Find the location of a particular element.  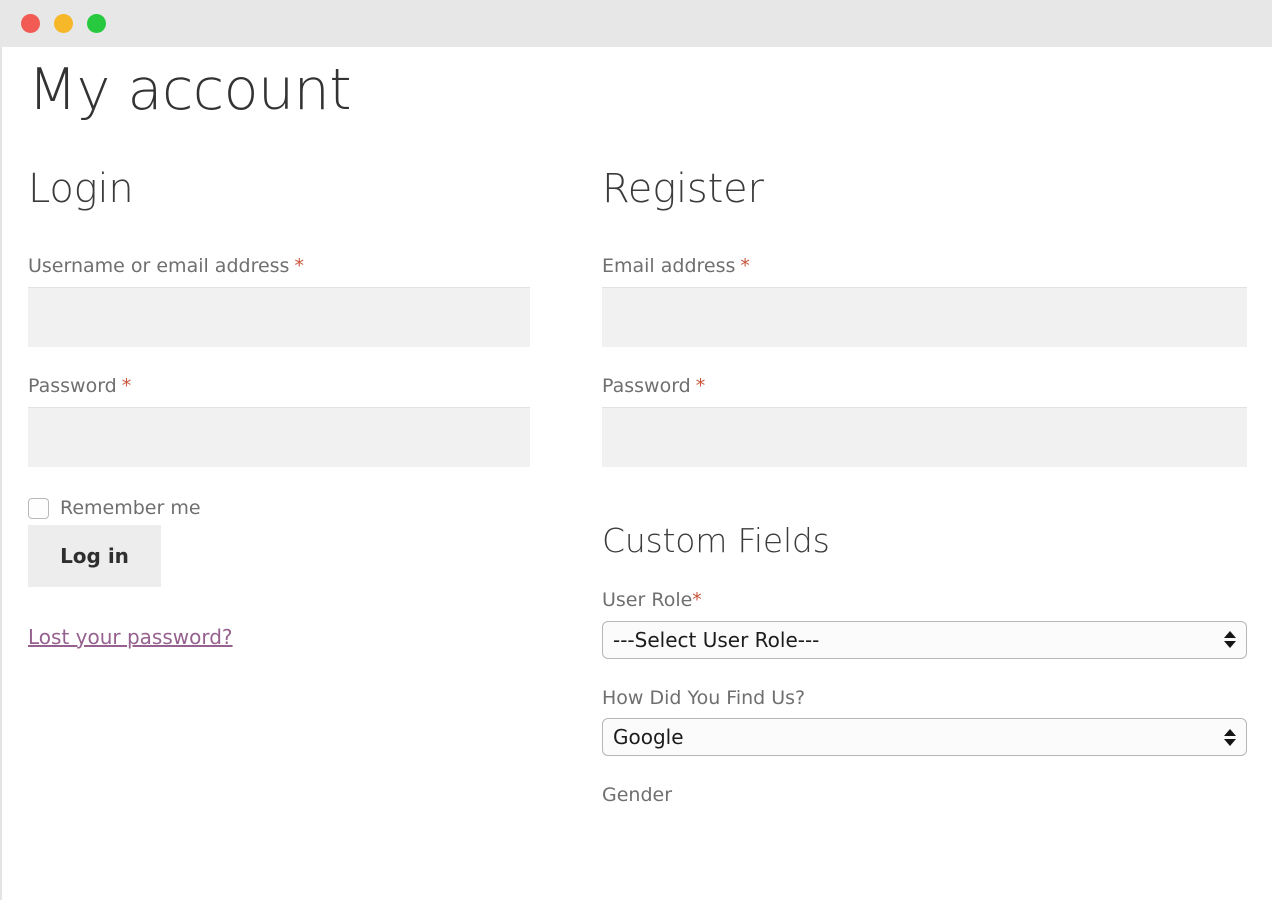

how-did-you-find-us-select: Google is located at coordinates (924, 737).